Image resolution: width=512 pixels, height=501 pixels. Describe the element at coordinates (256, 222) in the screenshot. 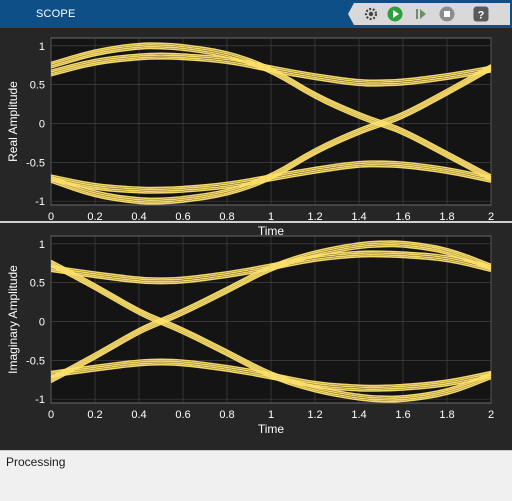

I see `plot-divider` at that location.